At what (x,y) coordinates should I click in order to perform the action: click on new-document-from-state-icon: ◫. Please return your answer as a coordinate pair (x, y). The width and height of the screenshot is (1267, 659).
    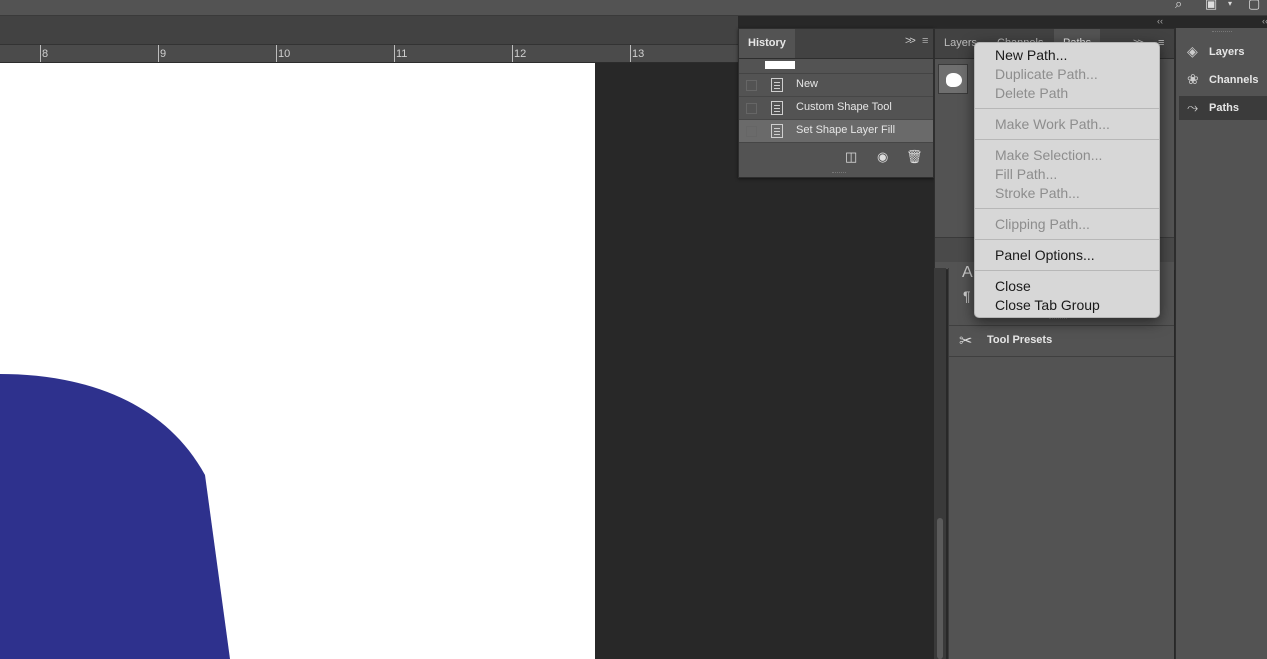
    Looking at the image, I should click on (851, 157).